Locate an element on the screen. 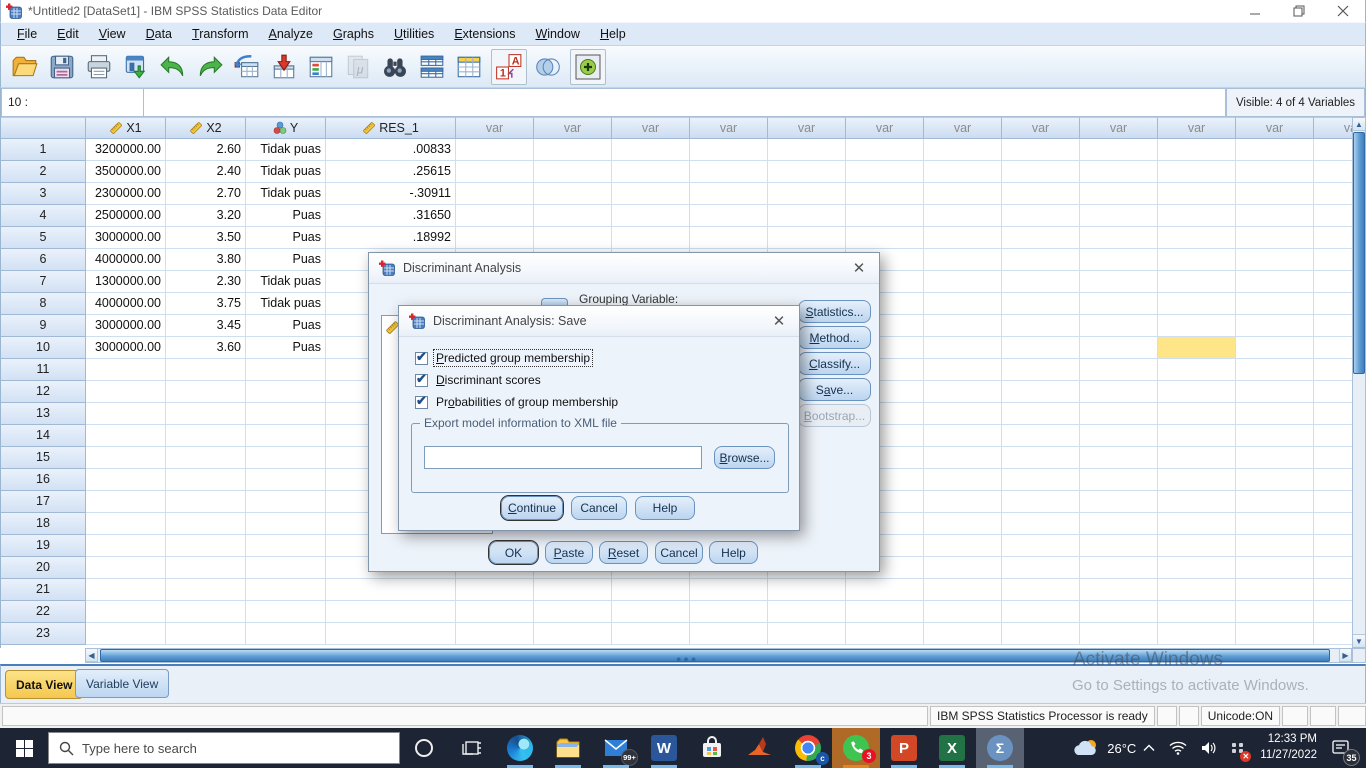 Image resolution: width=1366 pixels, height=768 pixels. taskbar-word-icon: W is located at coordinates (664, 748).